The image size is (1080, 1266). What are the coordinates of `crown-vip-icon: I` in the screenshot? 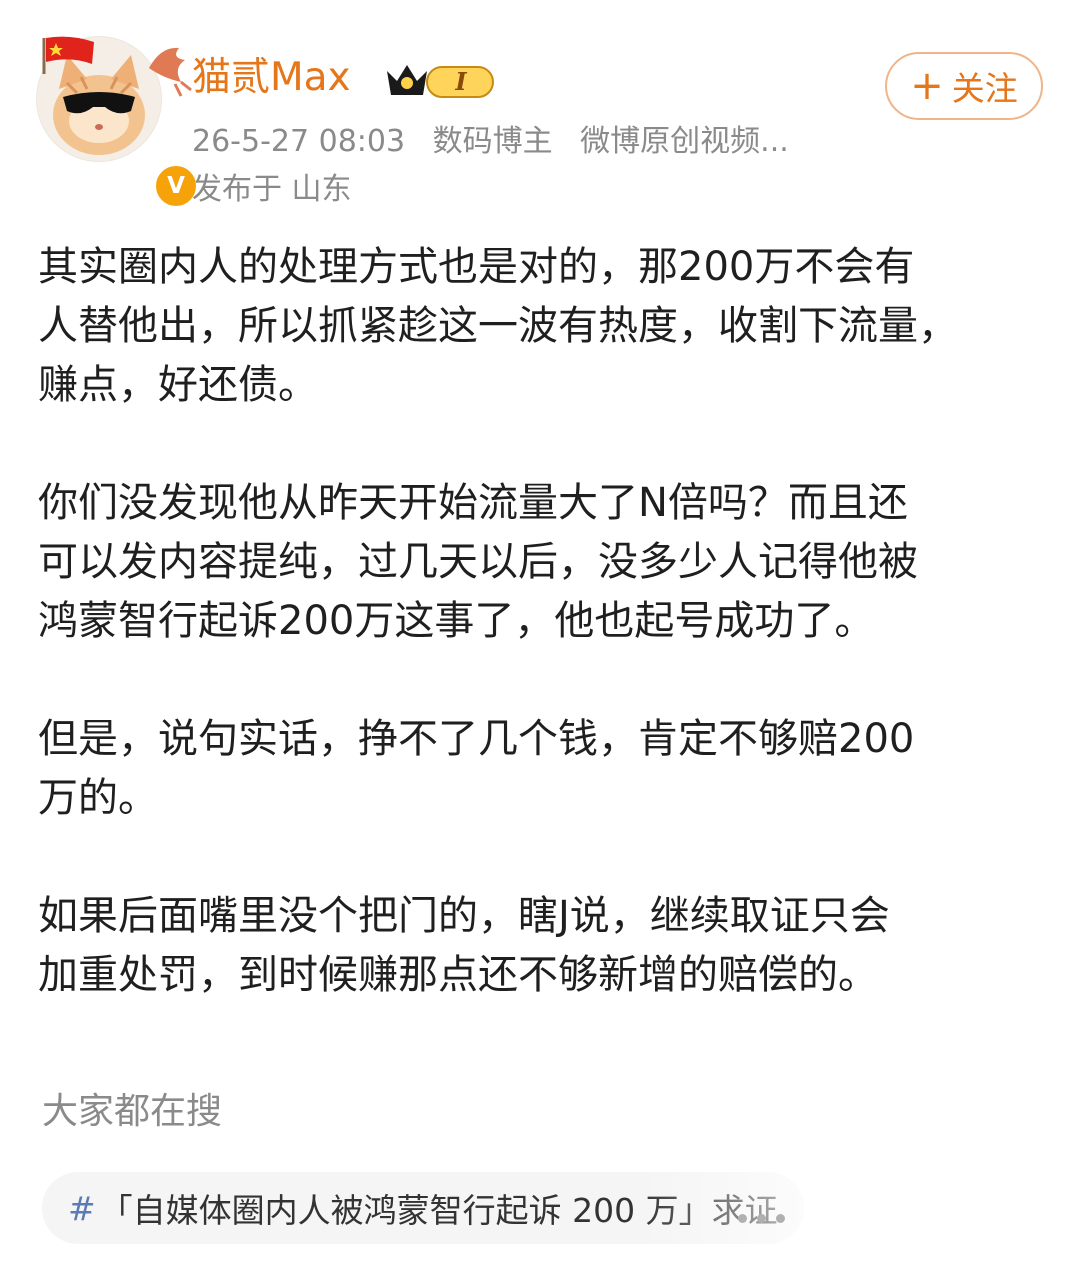 It's located at (441, 79).